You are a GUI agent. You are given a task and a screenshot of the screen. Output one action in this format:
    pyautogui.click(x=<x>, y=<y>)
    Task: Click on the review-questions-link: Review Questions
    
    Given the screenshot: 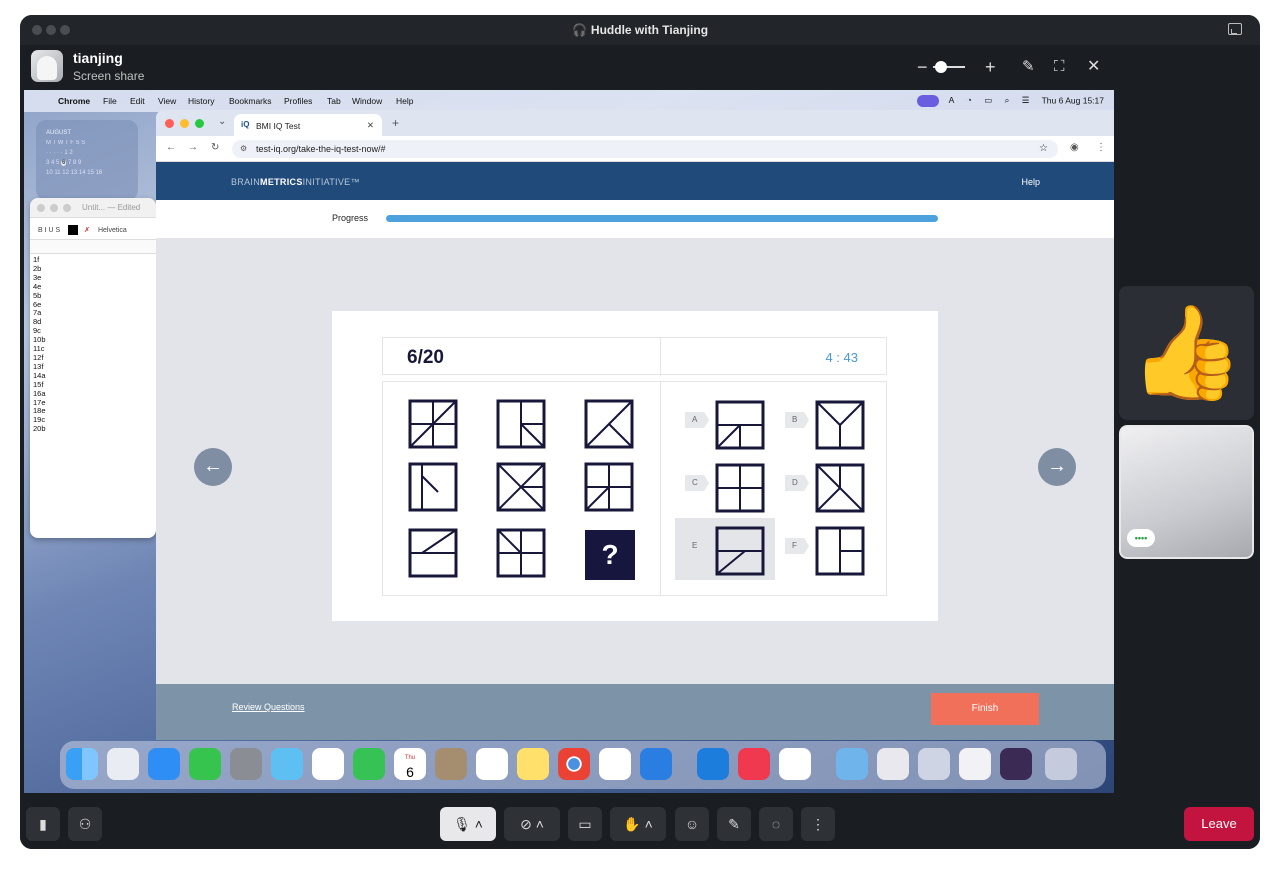 What is the action you would take?
    pyautogui.click(x=268, y=707)
    